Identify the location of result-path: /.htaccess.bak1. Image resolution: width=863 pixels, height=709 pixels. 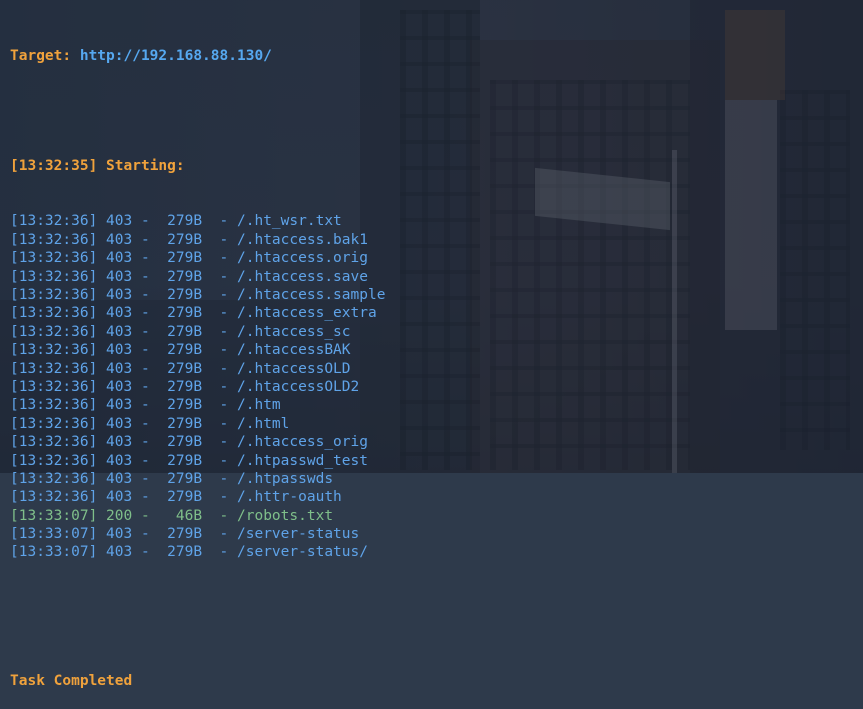
(302, 239).